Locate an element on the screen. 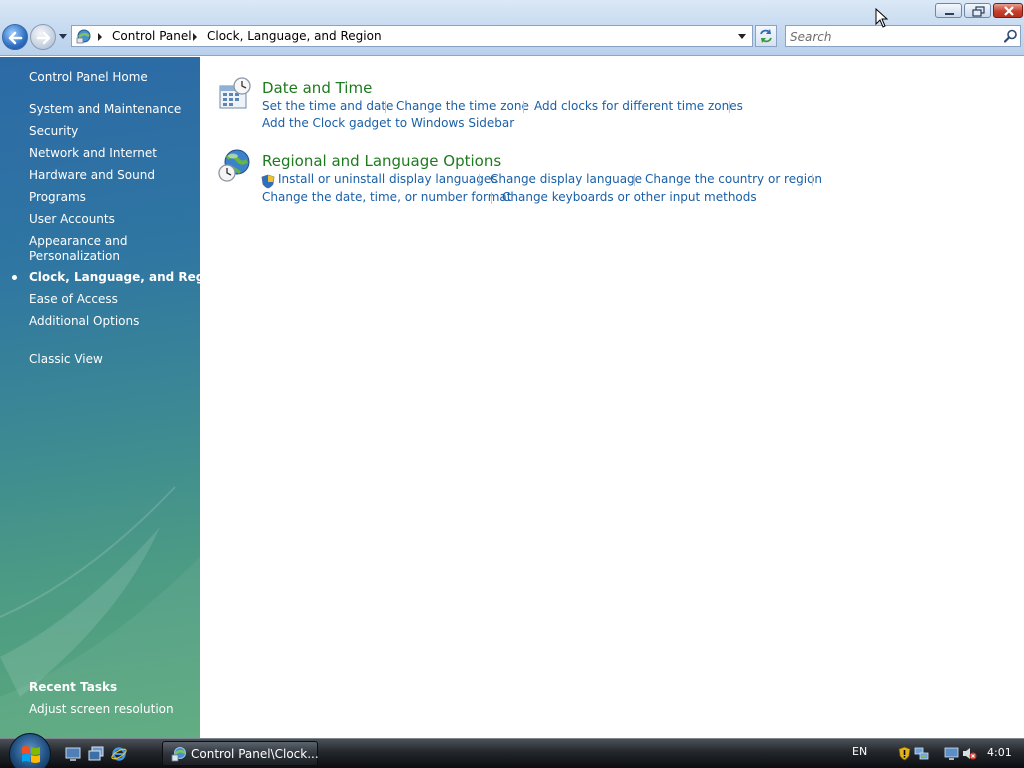  system-clock: 4:01 is located at coordinates (999, 752).